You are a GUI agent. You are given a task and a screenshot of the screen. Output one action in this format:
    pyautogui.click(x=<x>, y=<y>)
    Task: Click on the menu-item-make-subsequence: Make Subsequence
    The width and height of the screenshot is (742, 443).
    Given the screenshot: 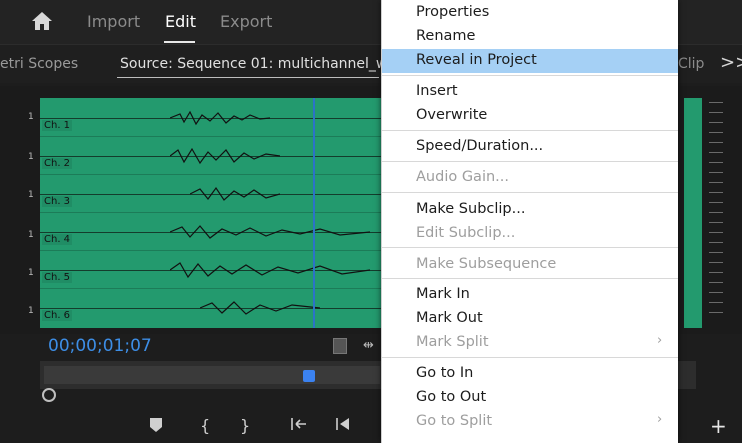 What is the action you would take?
    pyautogui.click(x=486, y=264)
    